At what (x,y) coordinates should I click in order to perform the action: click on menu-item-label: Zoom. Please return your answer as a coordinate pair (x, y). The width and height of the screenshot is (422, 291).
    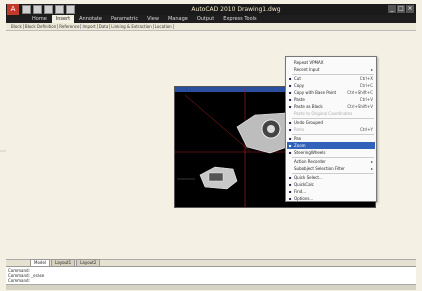
    Looking at the image, I should click on (300, 145).